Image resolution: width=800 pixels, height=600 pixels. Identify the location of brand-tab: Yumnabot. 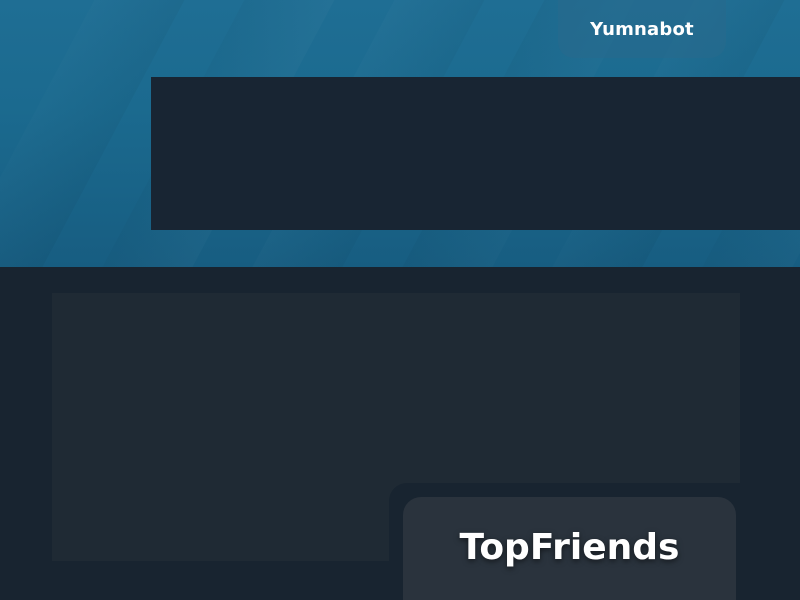
(642, 29).